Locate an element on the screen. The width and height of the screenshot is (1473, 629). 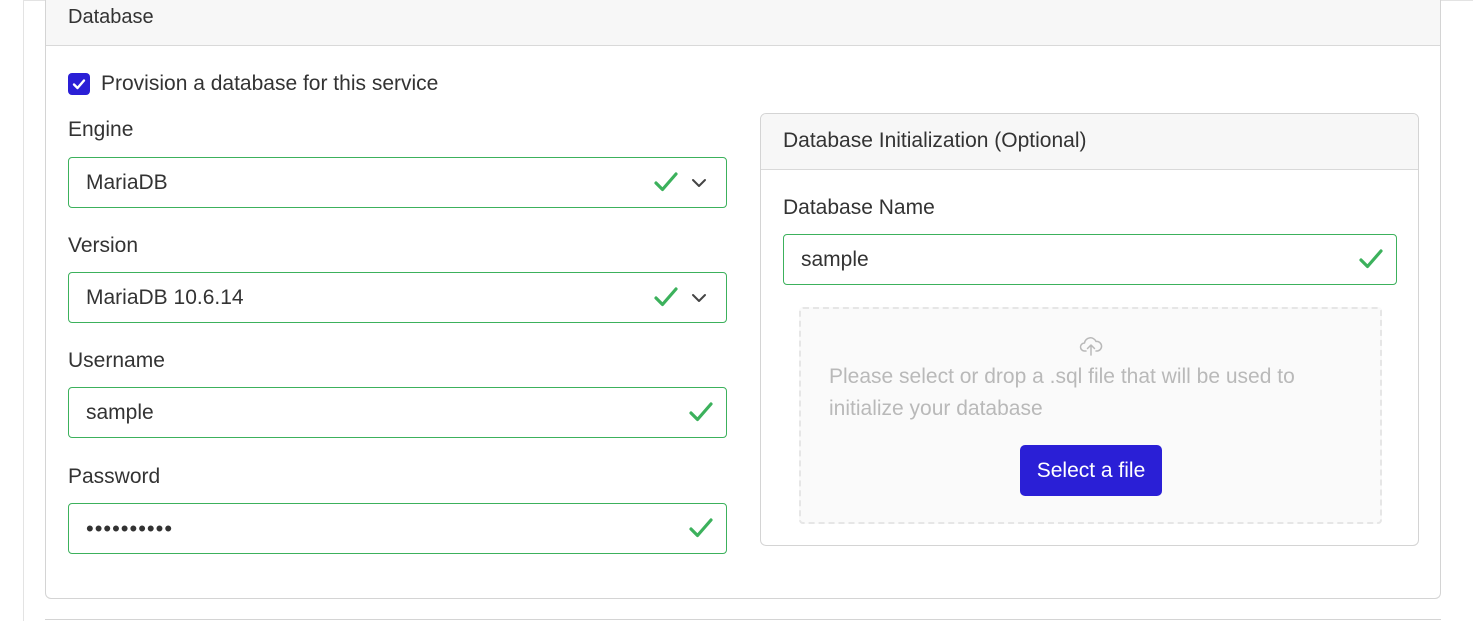
provision-checkbox is located at coordinates (79, 84).